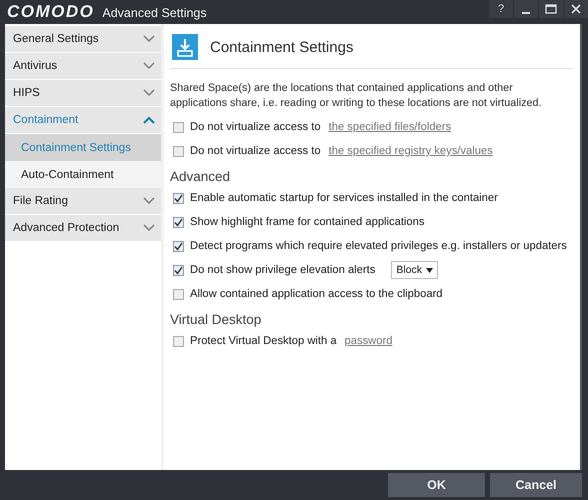 The height and width of the screenshot is (500, 588). I want to click on chevron-up-icon, so click(149, 120).